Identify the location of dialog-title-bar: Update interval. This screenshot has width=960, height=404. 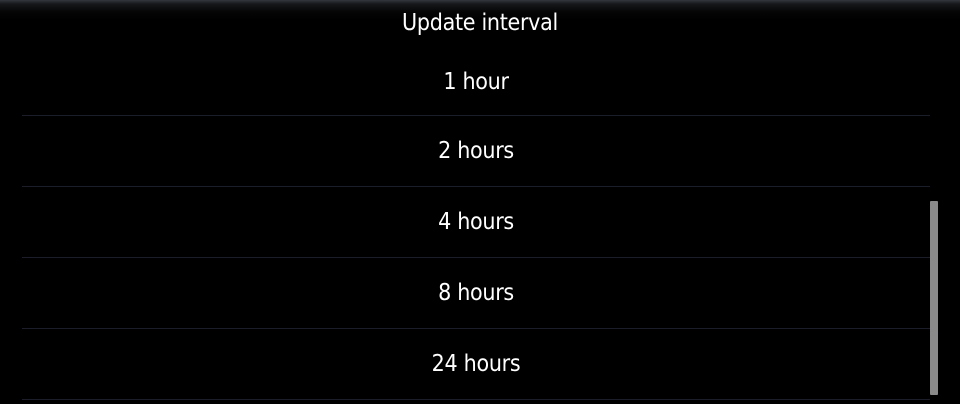
(480, 23).